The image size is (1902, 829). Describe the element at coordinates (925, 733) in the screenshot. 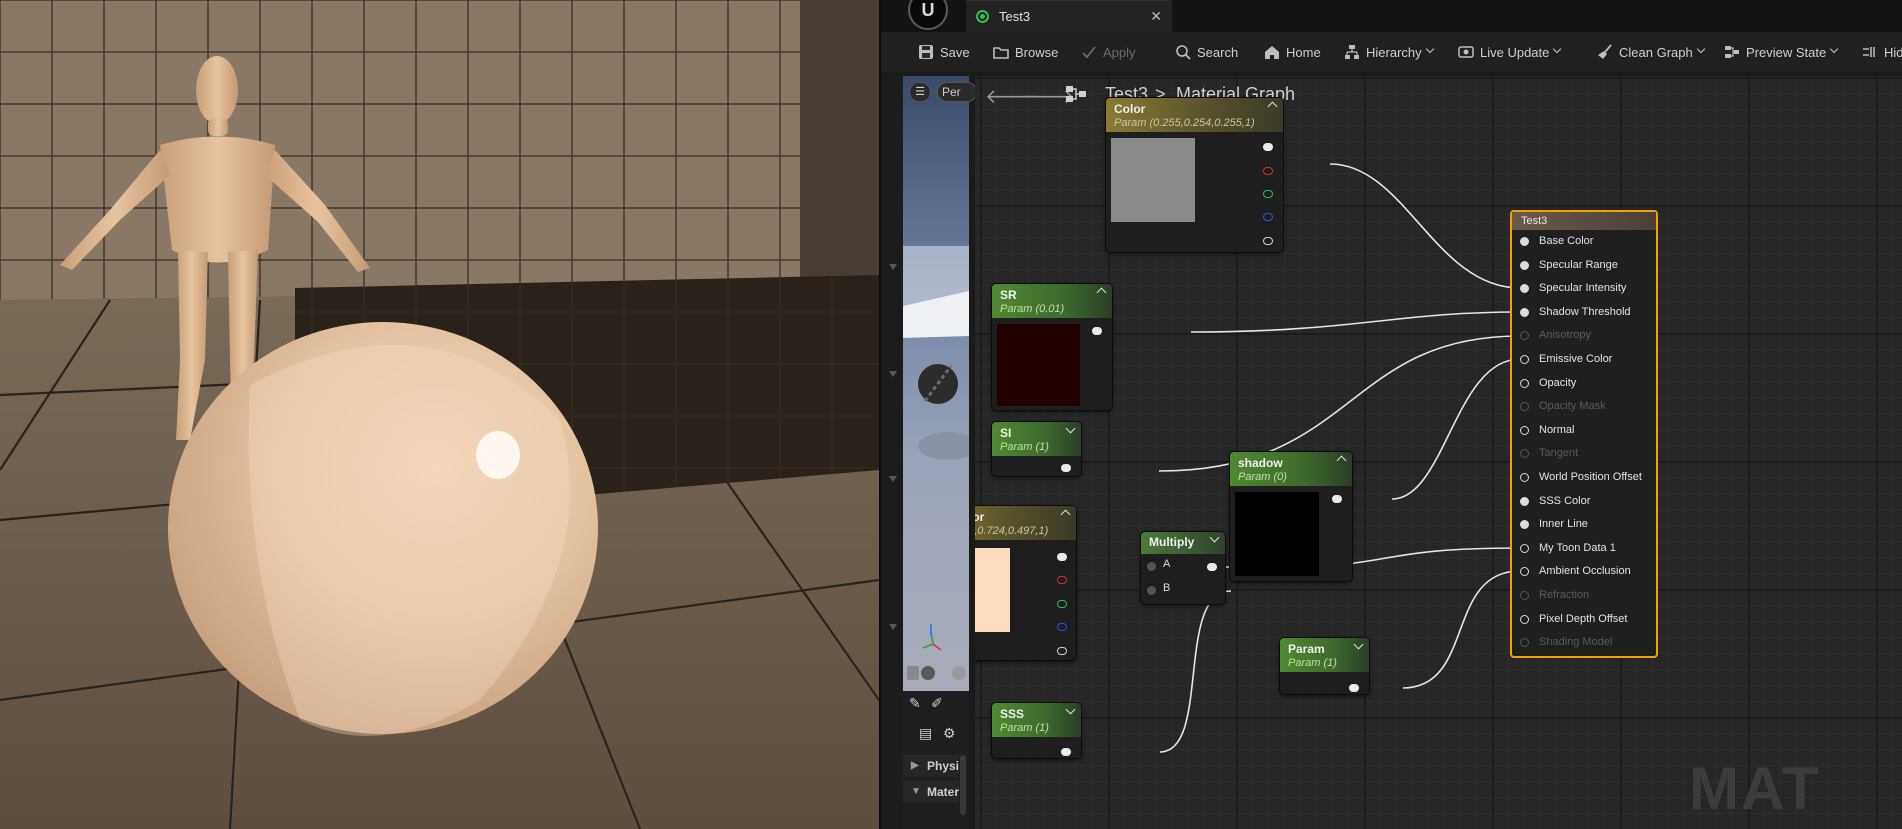

I see `table-view-icon: ▤` at that location.